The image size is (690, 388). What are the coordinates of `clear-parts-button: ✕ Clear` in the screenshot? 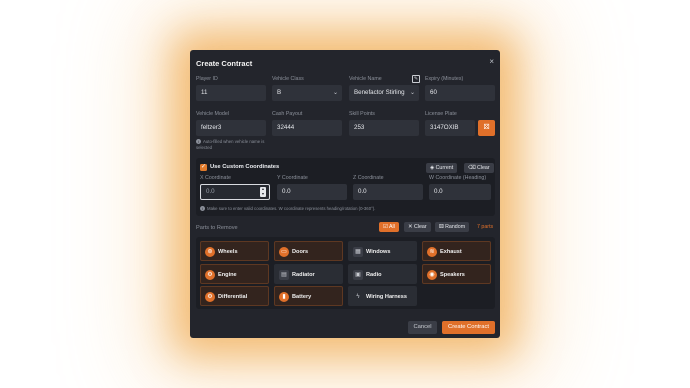 It's located at (417, 227).